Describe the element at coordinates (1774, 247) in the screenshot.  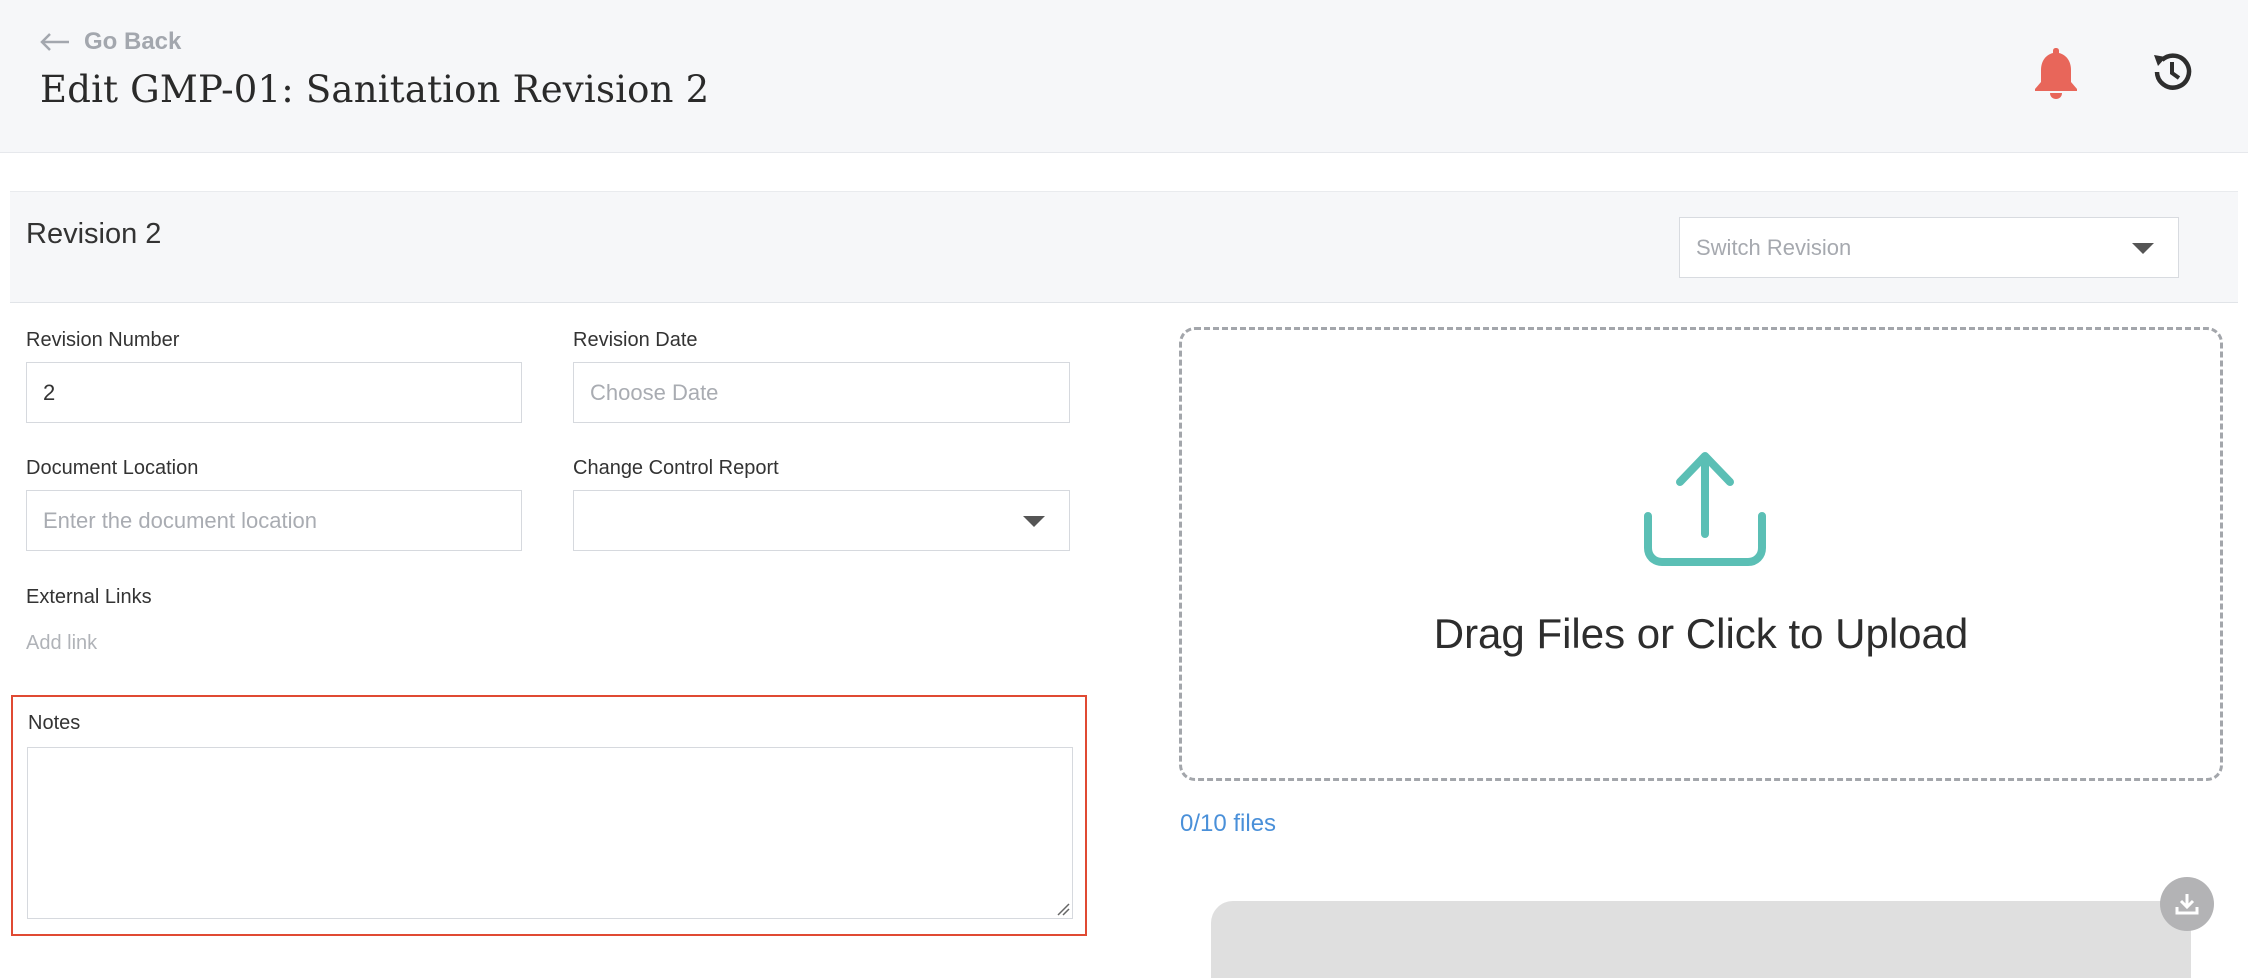
I see `switch-revision-placeholder: Switch Revision` at that location.